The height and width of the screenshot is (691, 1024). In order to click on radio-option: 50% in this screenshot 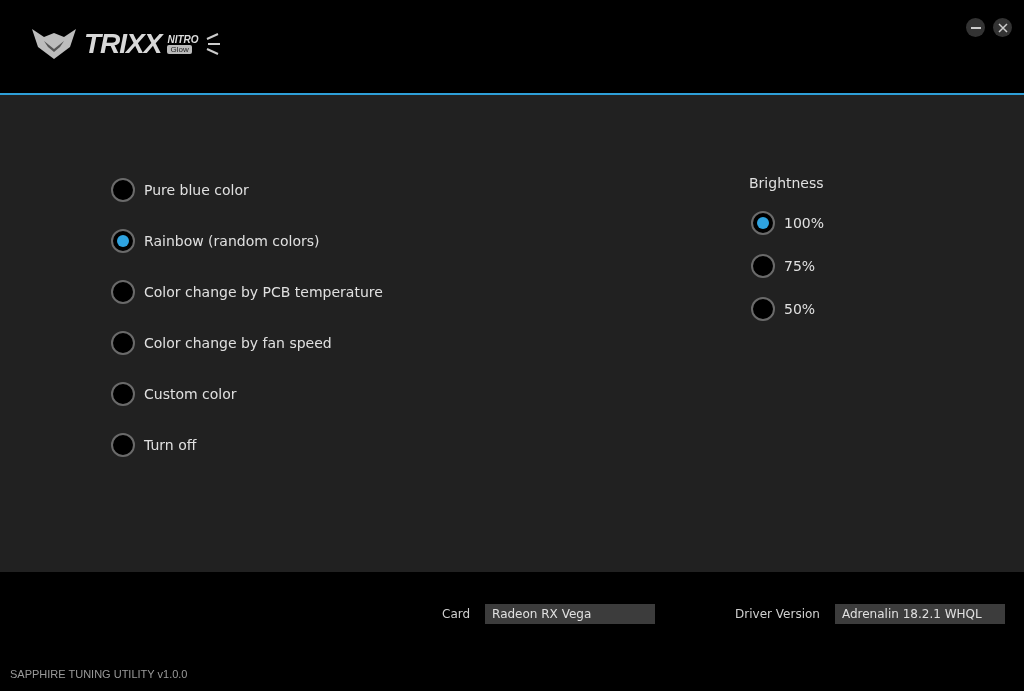, I will do `click(887, 309)`.